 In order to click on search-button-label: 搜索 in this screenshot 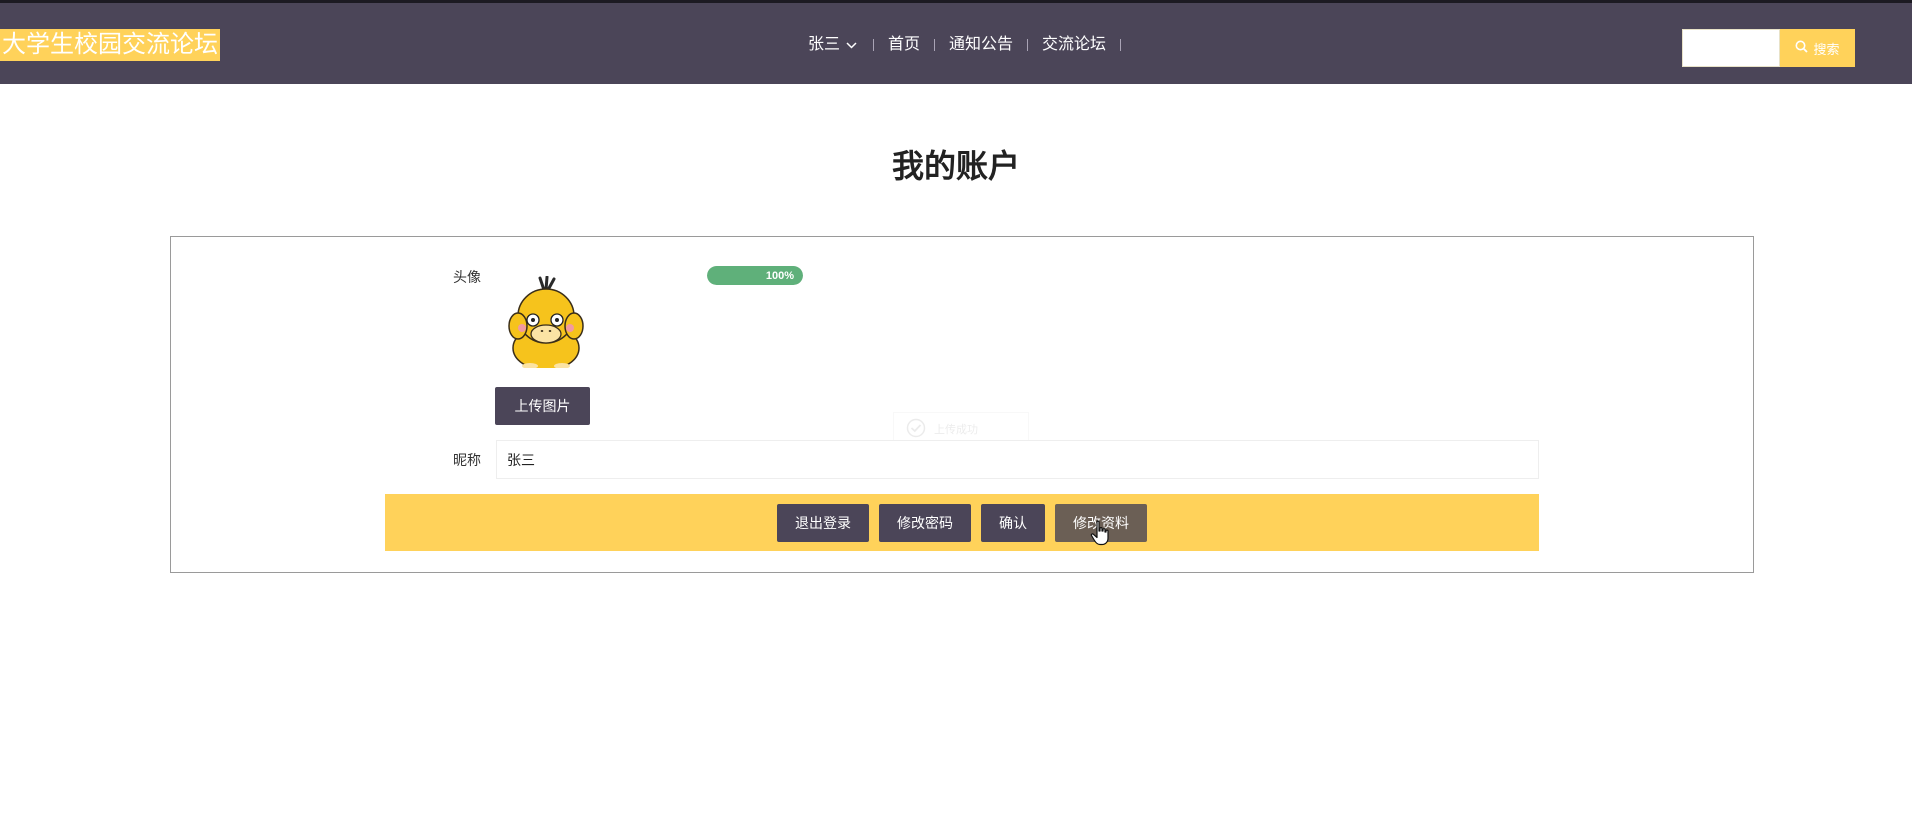, I will do `click(1826, 49)`.